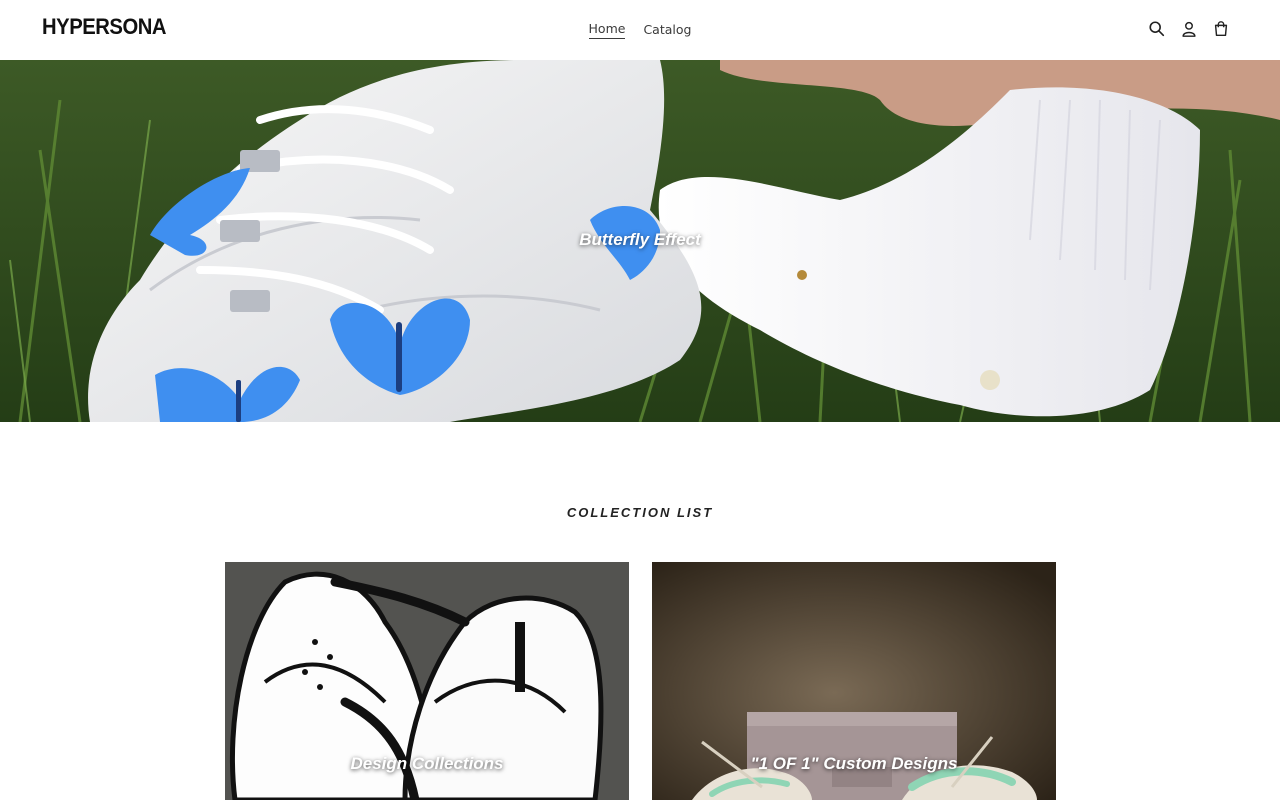 This screenshot has height=800, width=1280. Describe the element at coordinates (1221, 29) in the screenshot. I see `cart-icon` at that location.